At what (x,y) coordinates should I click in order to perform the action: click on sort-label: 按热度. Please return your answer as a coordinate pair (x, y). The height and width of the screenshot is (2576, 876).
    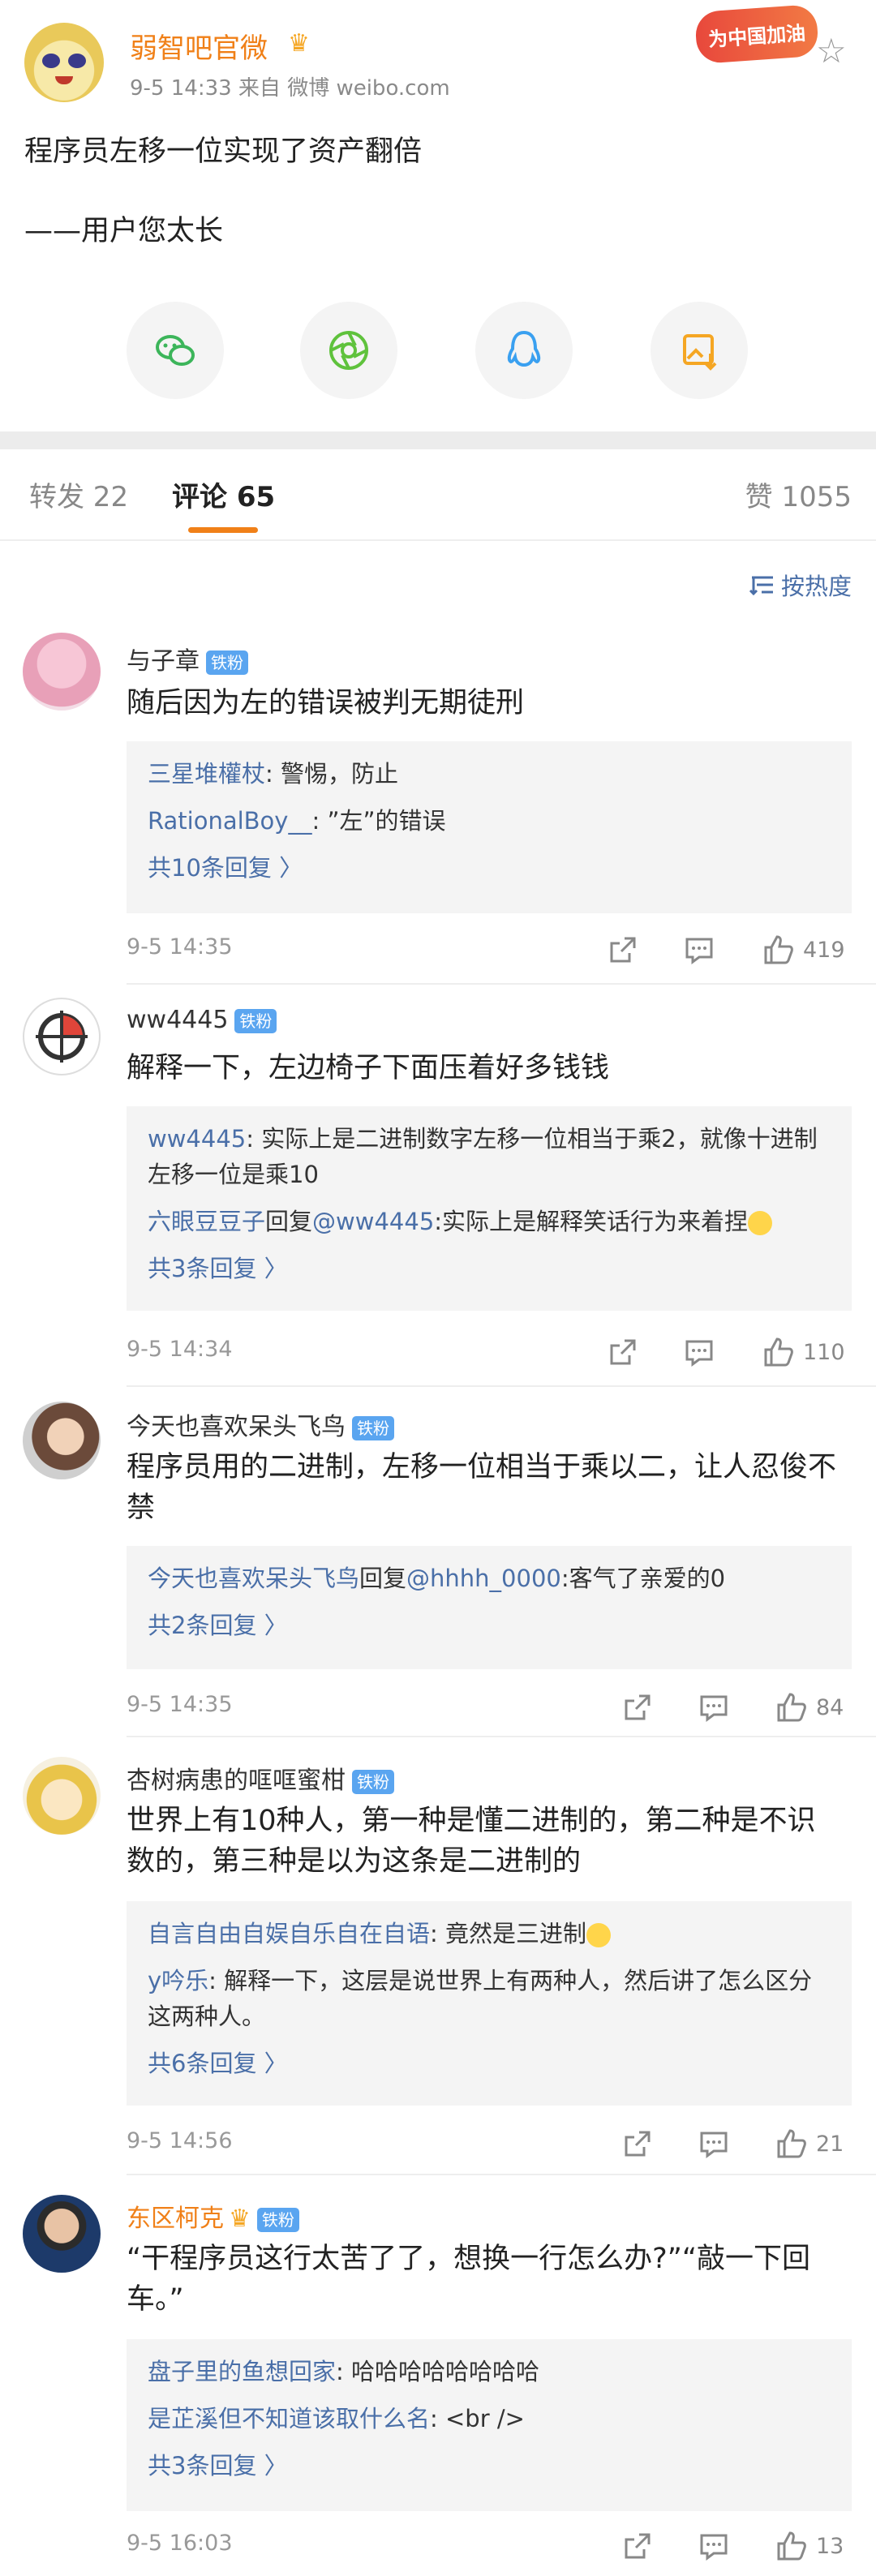
    Looking at the image, I should click on (816, 586).